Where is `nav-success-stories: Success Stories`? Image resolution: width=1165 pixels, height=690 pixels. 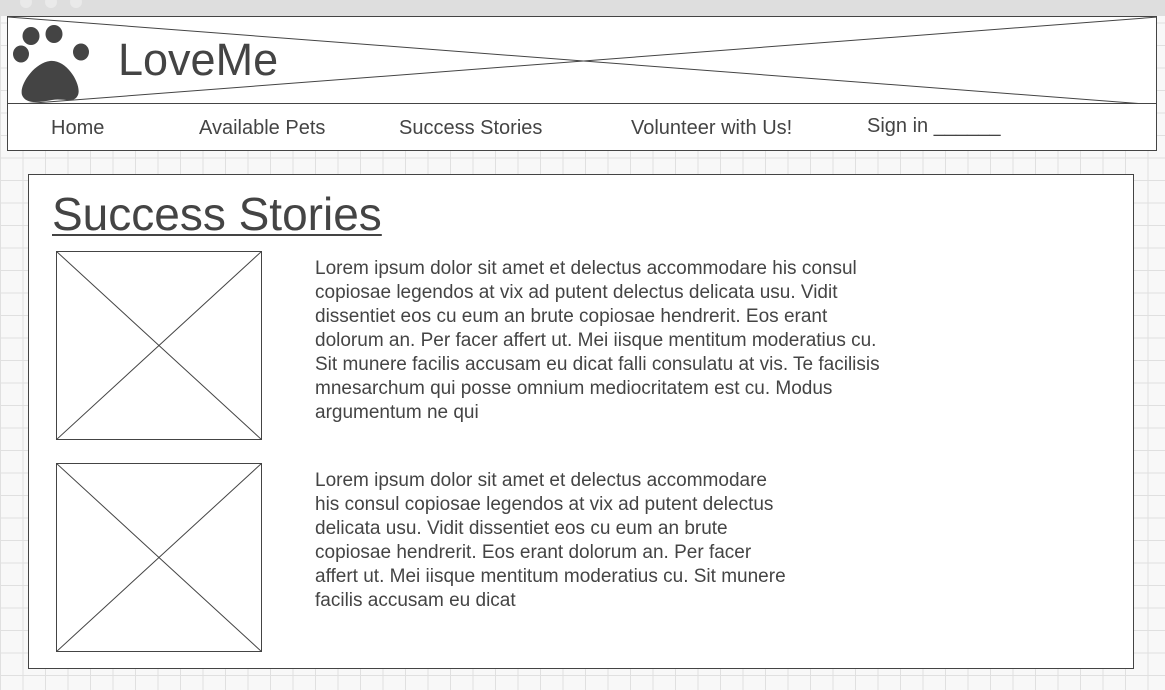 nav-success-stories: Success Stories is located at coordinates (470, 128).